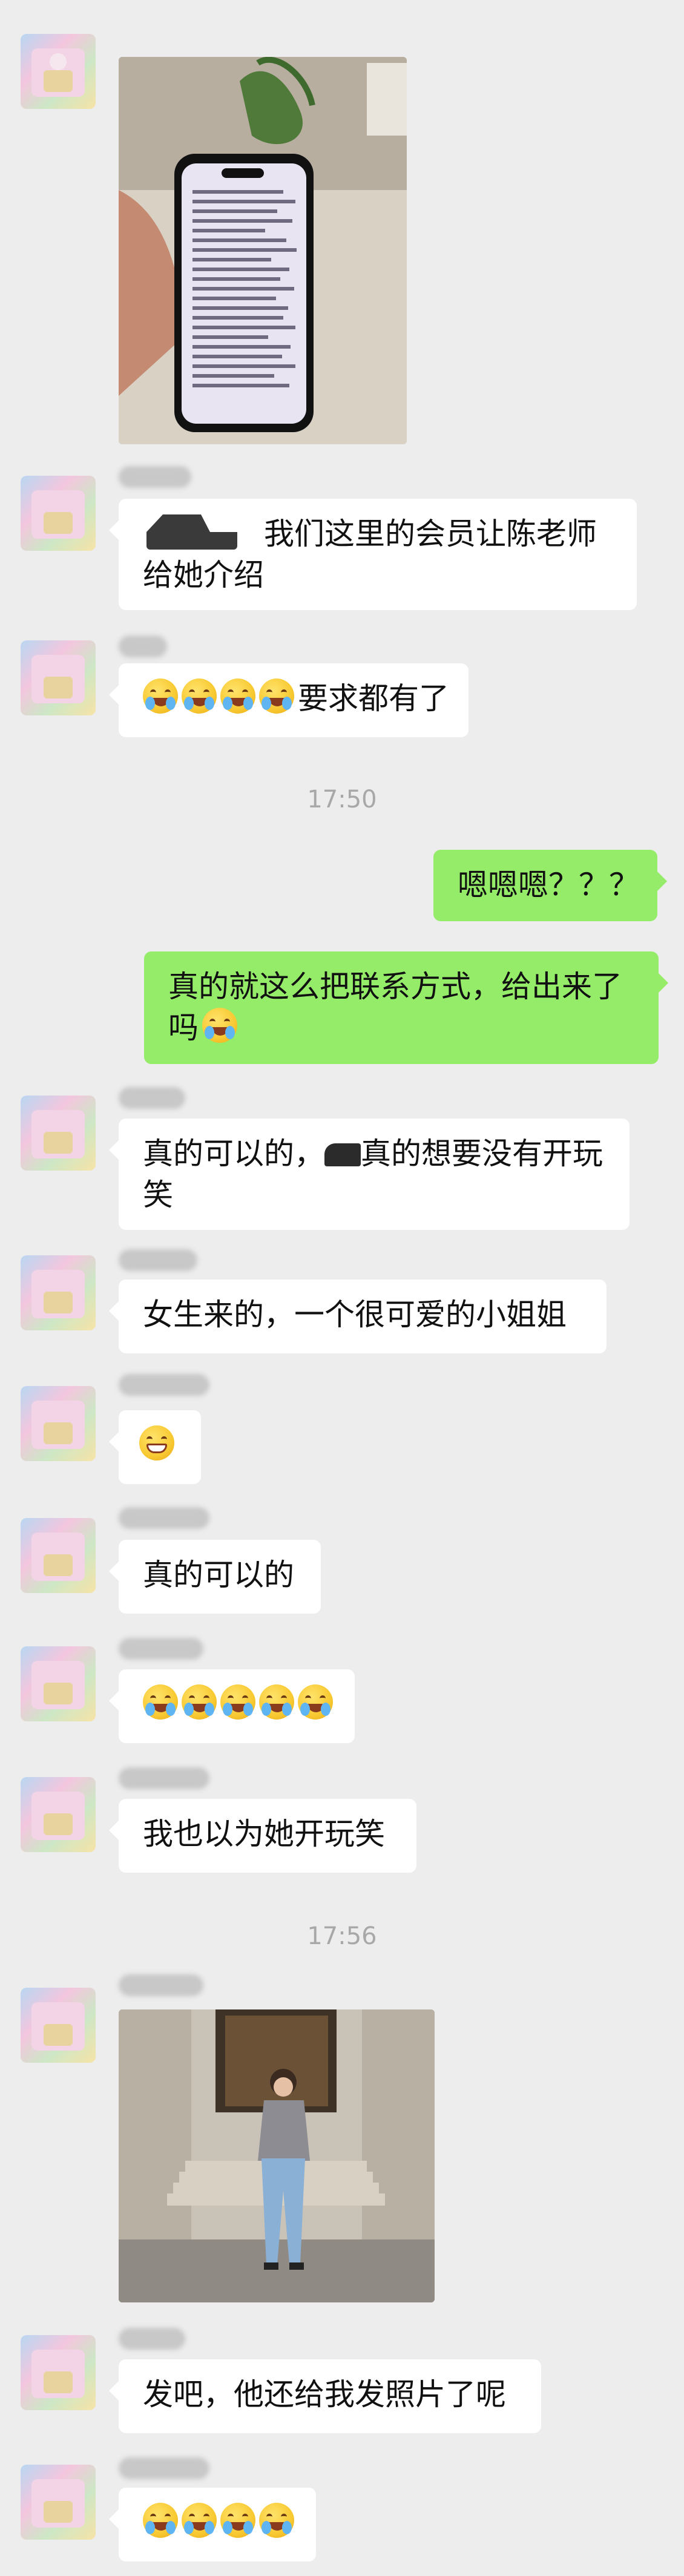 This screenshot has height=2576, width=684. I want to click on message-text: 真的就这么把联系方式，给出来了, so click(395, 986).